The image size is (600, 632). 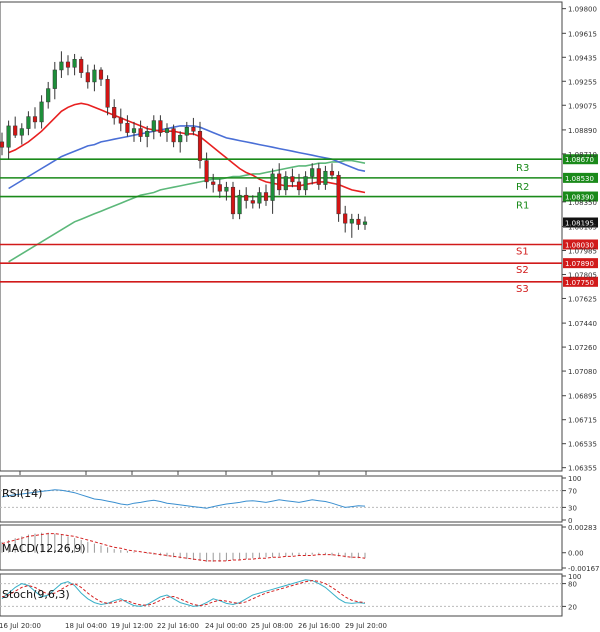 What do you see at coordinates (86, 626) in the screenshot?
I see `time-tick-label: 18 Jul 04:00` at bounding box center [86, 626].